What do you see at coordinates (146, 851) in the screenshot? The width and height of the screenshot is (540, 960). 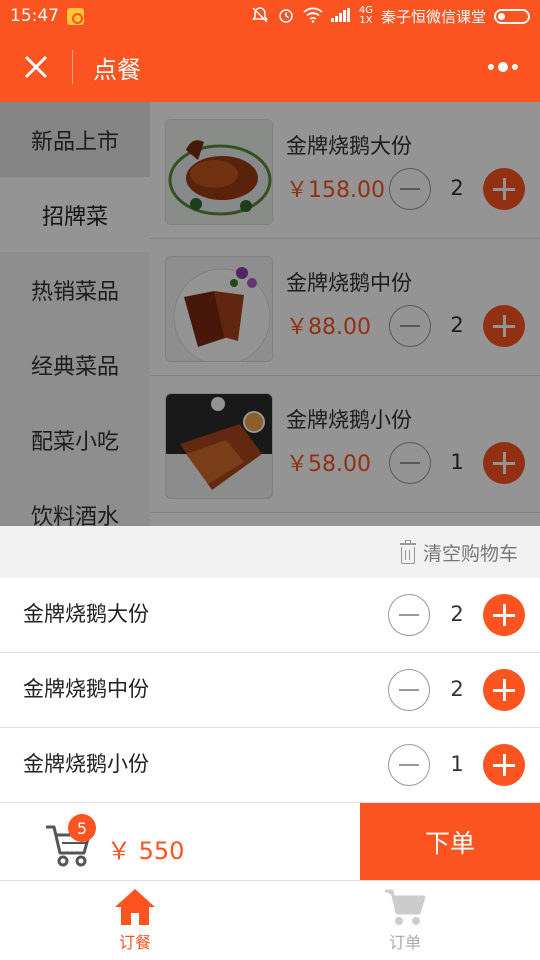 I see `cart-total: ￥ 550` at bounding box center [146, 851].